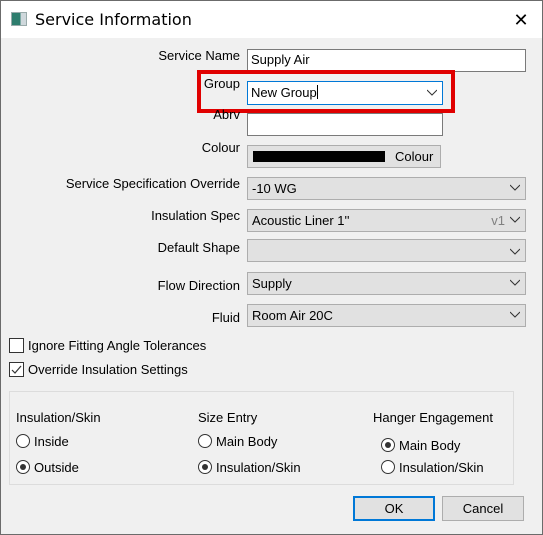  I want to click on size-insulation-radio, so click(205, 467).